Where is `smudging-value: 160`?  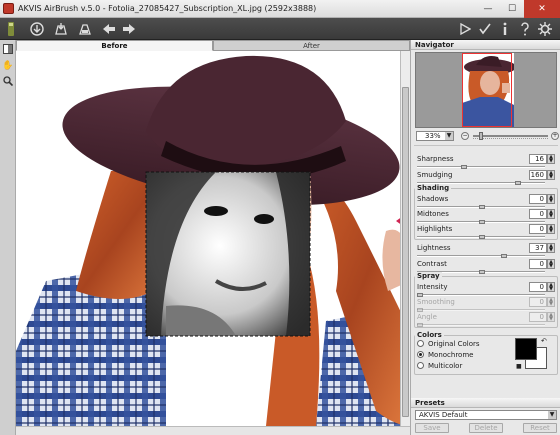
smudging-value: 160 is located at coordinates (538, 175).